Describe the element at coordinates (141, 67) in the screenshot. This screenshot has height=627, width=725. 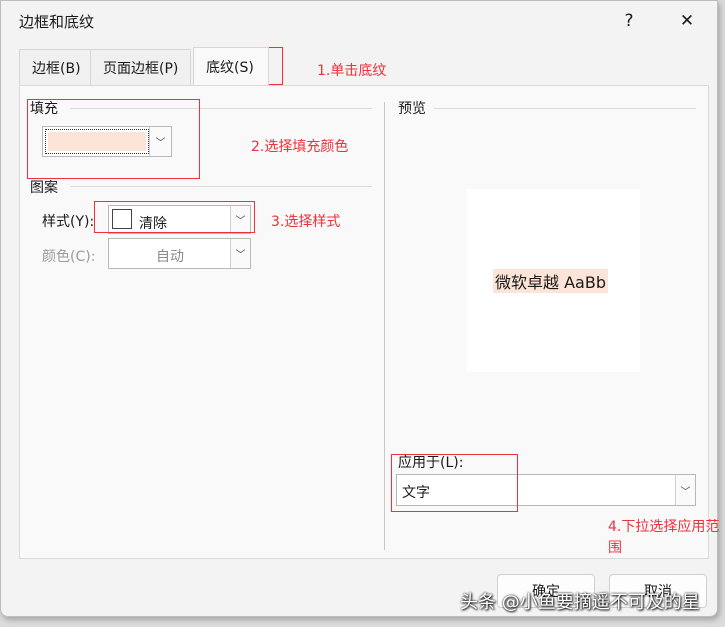
I see `tab-page-border: 页面边框(P)` at that location.